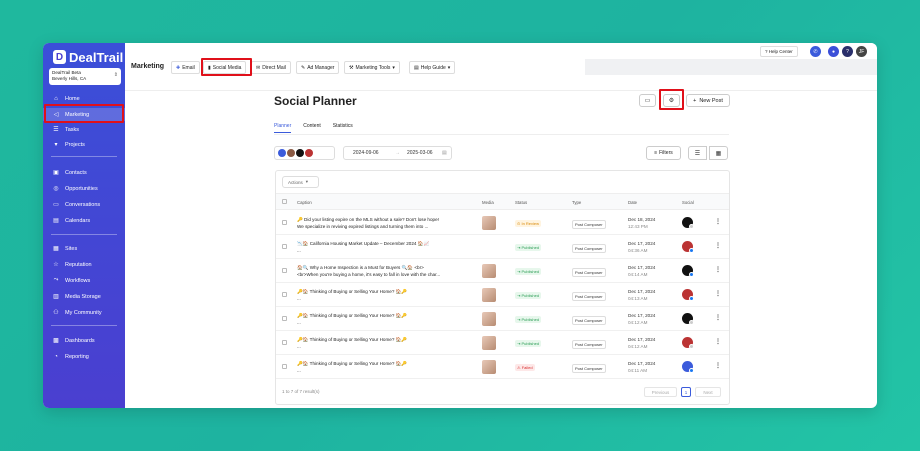  Describe the element at coordinates (185, 67) in the screenshot. I see `tab-email: ✚ Email` at that location.